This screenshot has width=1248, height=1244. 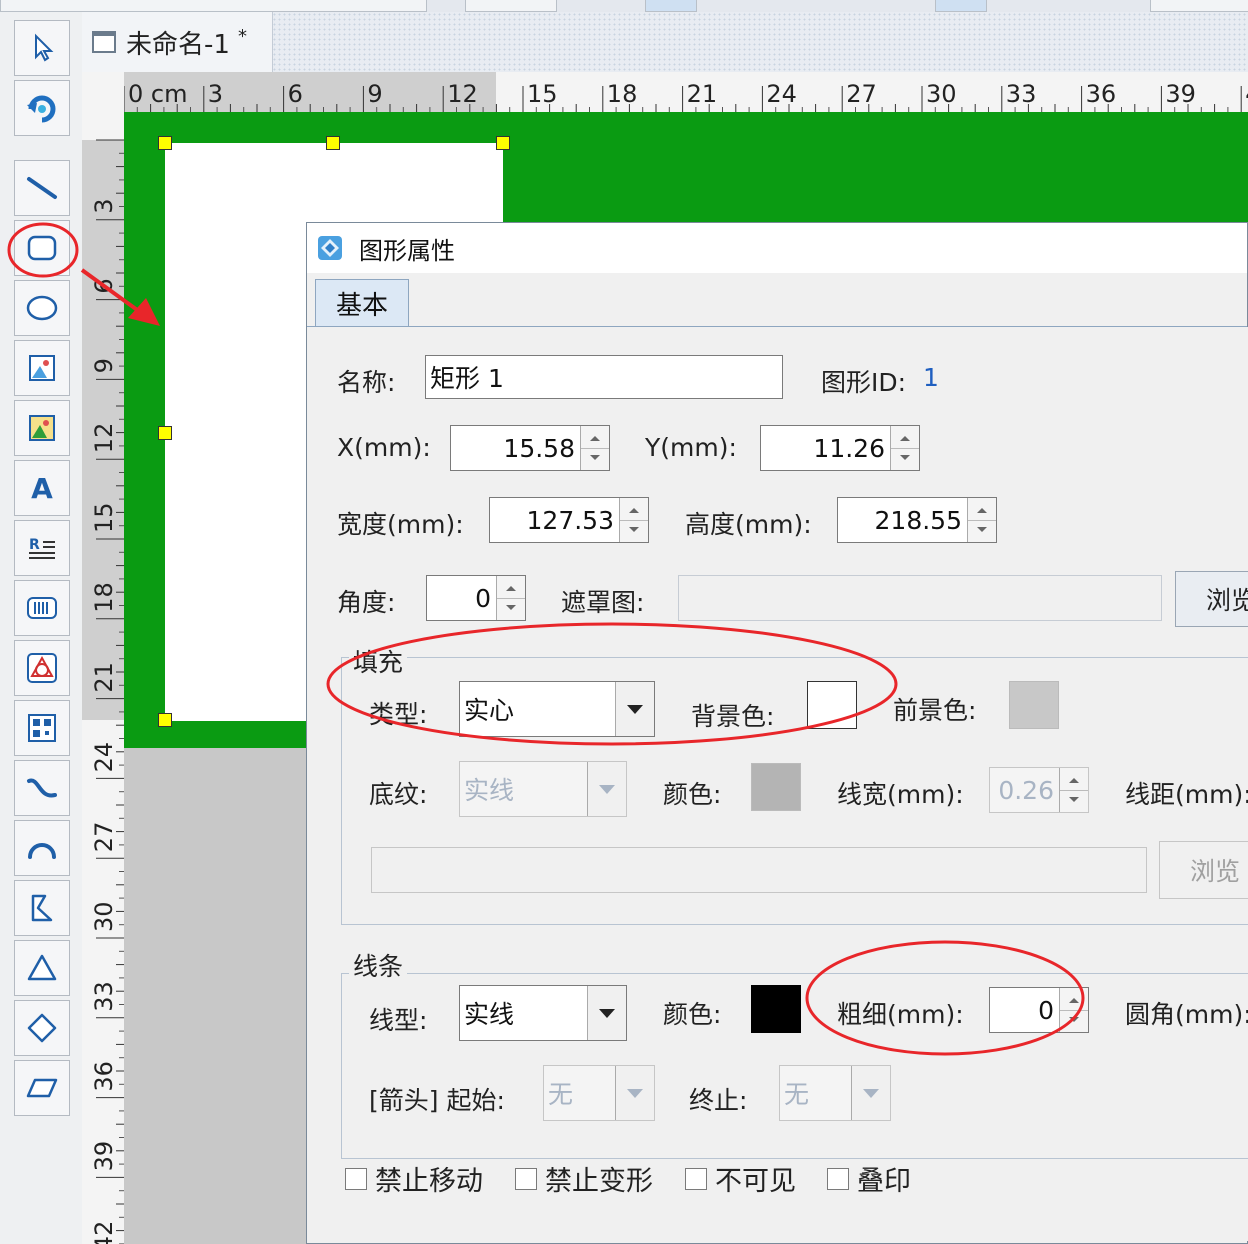 I want to click on mask-input, so click(x=920, y=598).